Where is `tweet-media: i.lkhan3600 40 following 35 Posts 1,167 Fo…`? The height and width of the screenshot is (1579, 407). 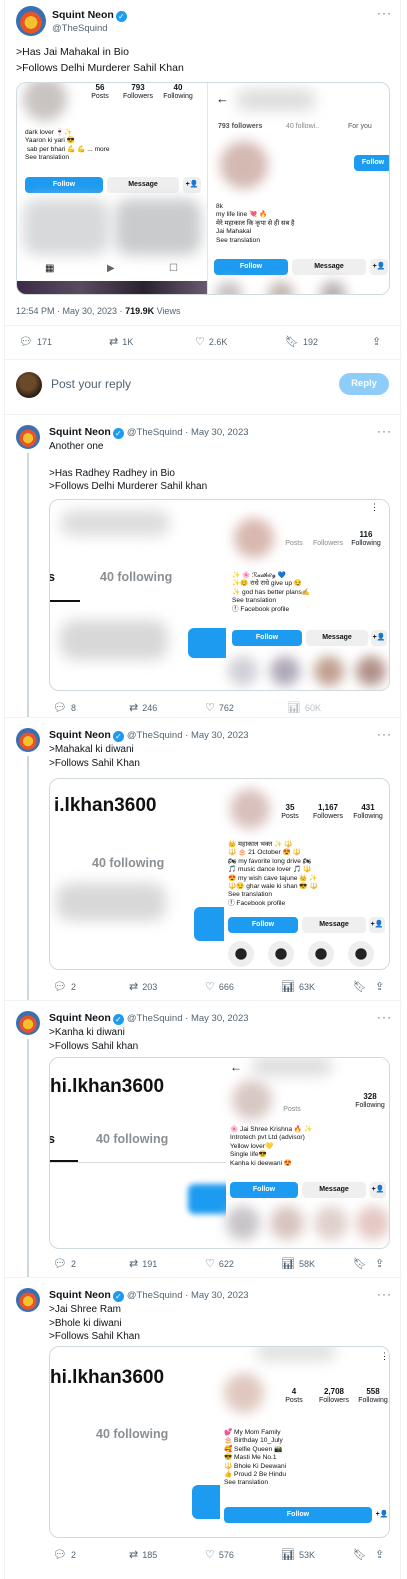 tweet-media: i.lkhan3600 40 following 35 Posts 1,167 Fo… is located at coordinates (219, 874).